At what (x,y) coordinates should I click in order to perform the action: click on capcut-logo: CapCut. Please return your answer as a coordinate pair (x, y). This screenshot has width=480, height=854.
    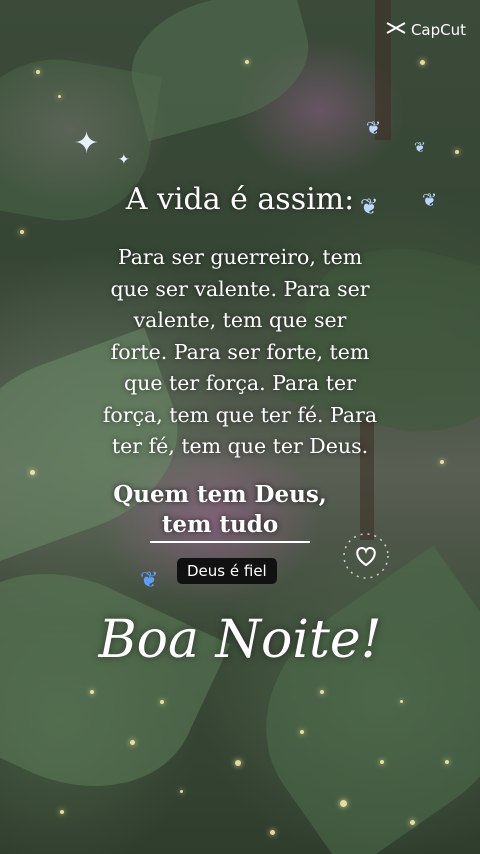
    Looking at the image, I should click on (425, 30).